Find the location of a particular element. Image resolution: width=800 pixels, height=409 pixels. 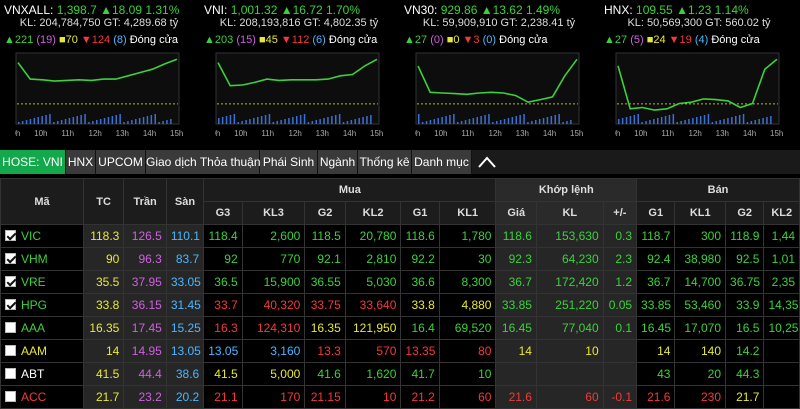

tab-sectors: Ngành is located at coordinates (338, 162).